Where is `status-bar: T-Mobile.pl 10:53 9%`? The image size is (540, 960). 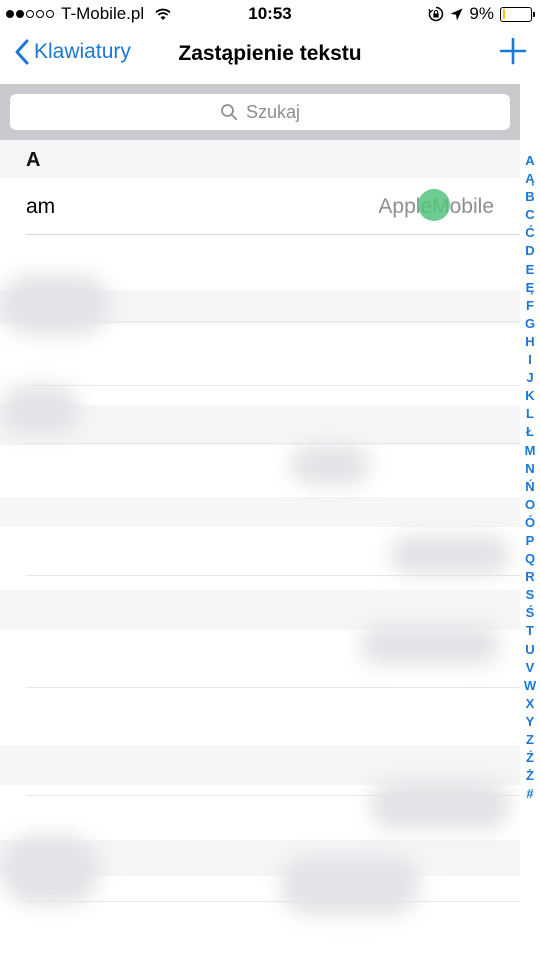
status-bar: T-Mobile.pl 10:53 9% is located at coordinates (270, 14).